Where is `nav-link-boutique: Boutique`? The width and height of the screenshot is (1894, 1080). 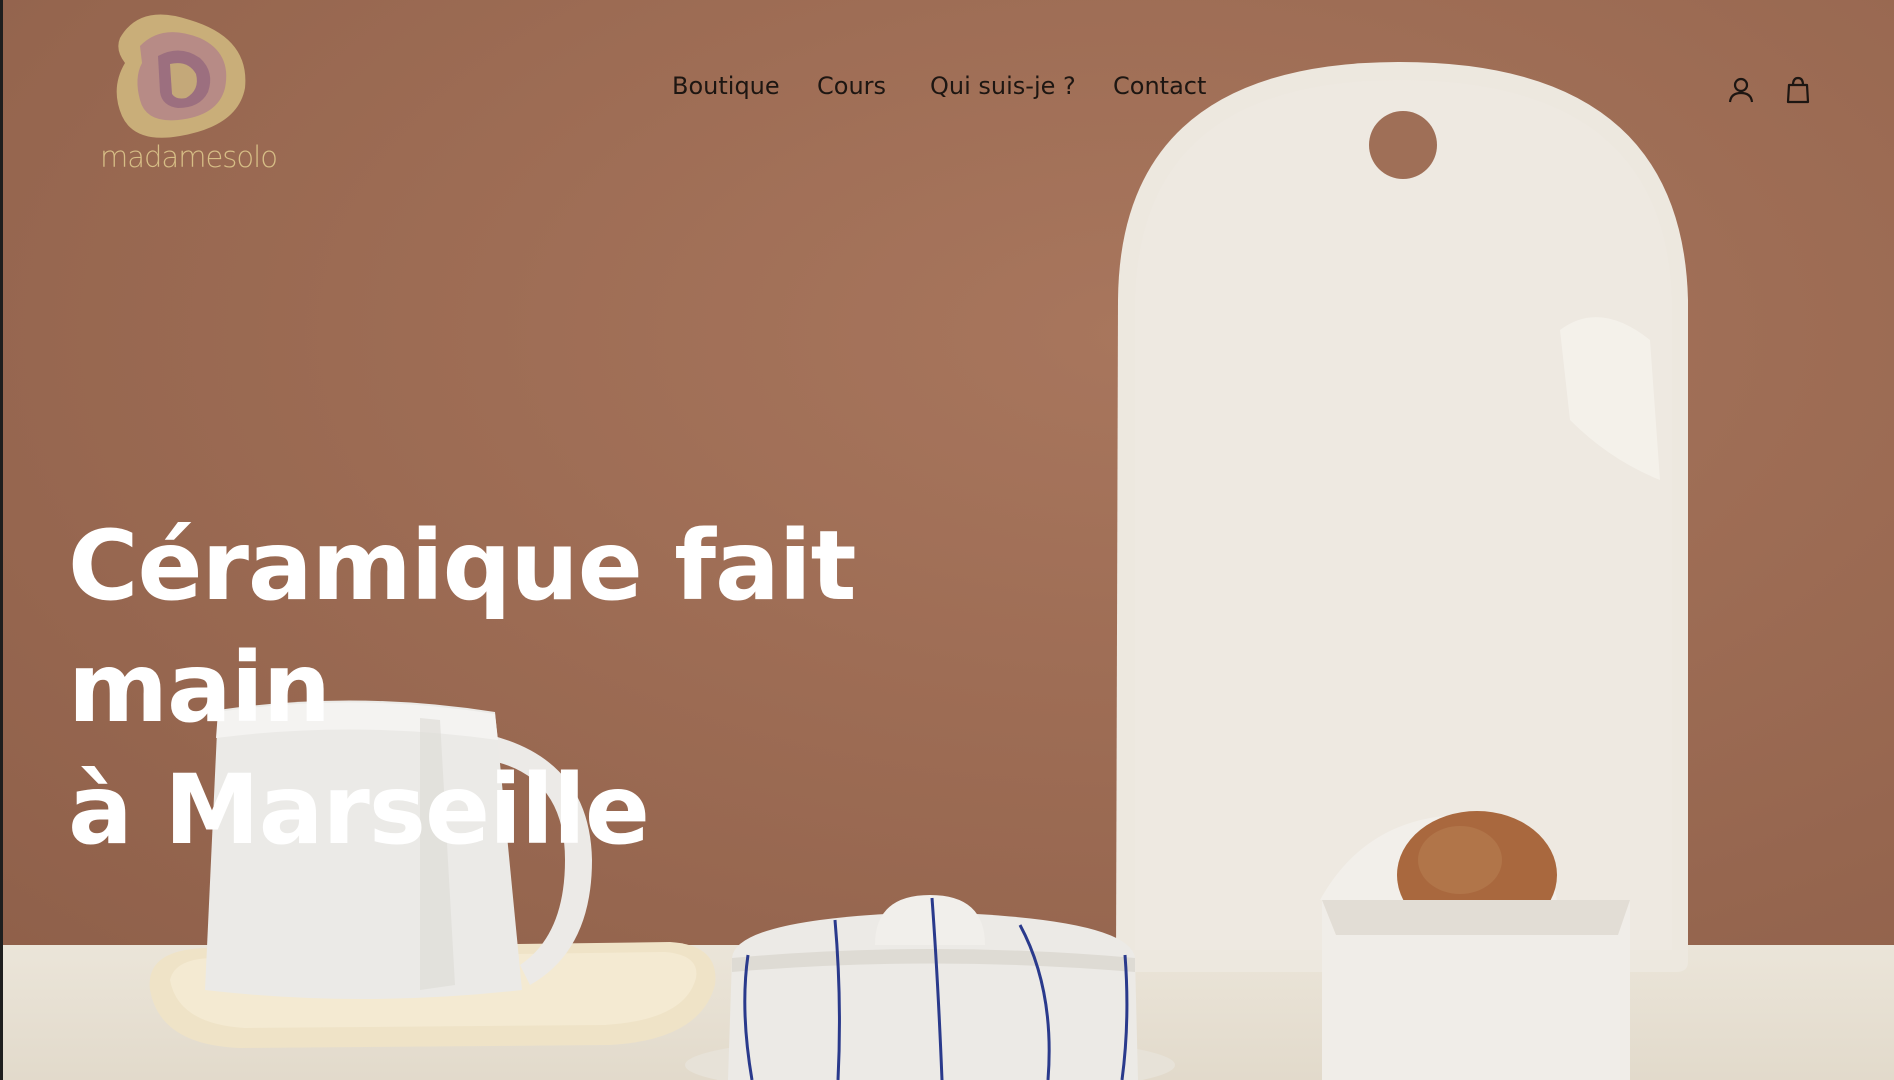
nav-link-boutique: Boutique is located at coordinates (726, 86).